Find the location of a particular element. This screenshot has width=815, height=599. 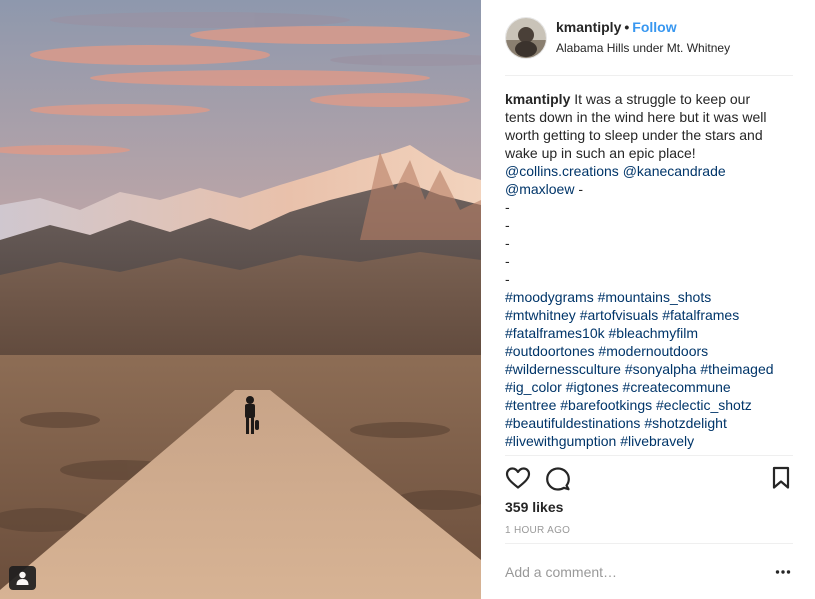

hashtag-link: #fatalframes is located at coordinates (700, 315).